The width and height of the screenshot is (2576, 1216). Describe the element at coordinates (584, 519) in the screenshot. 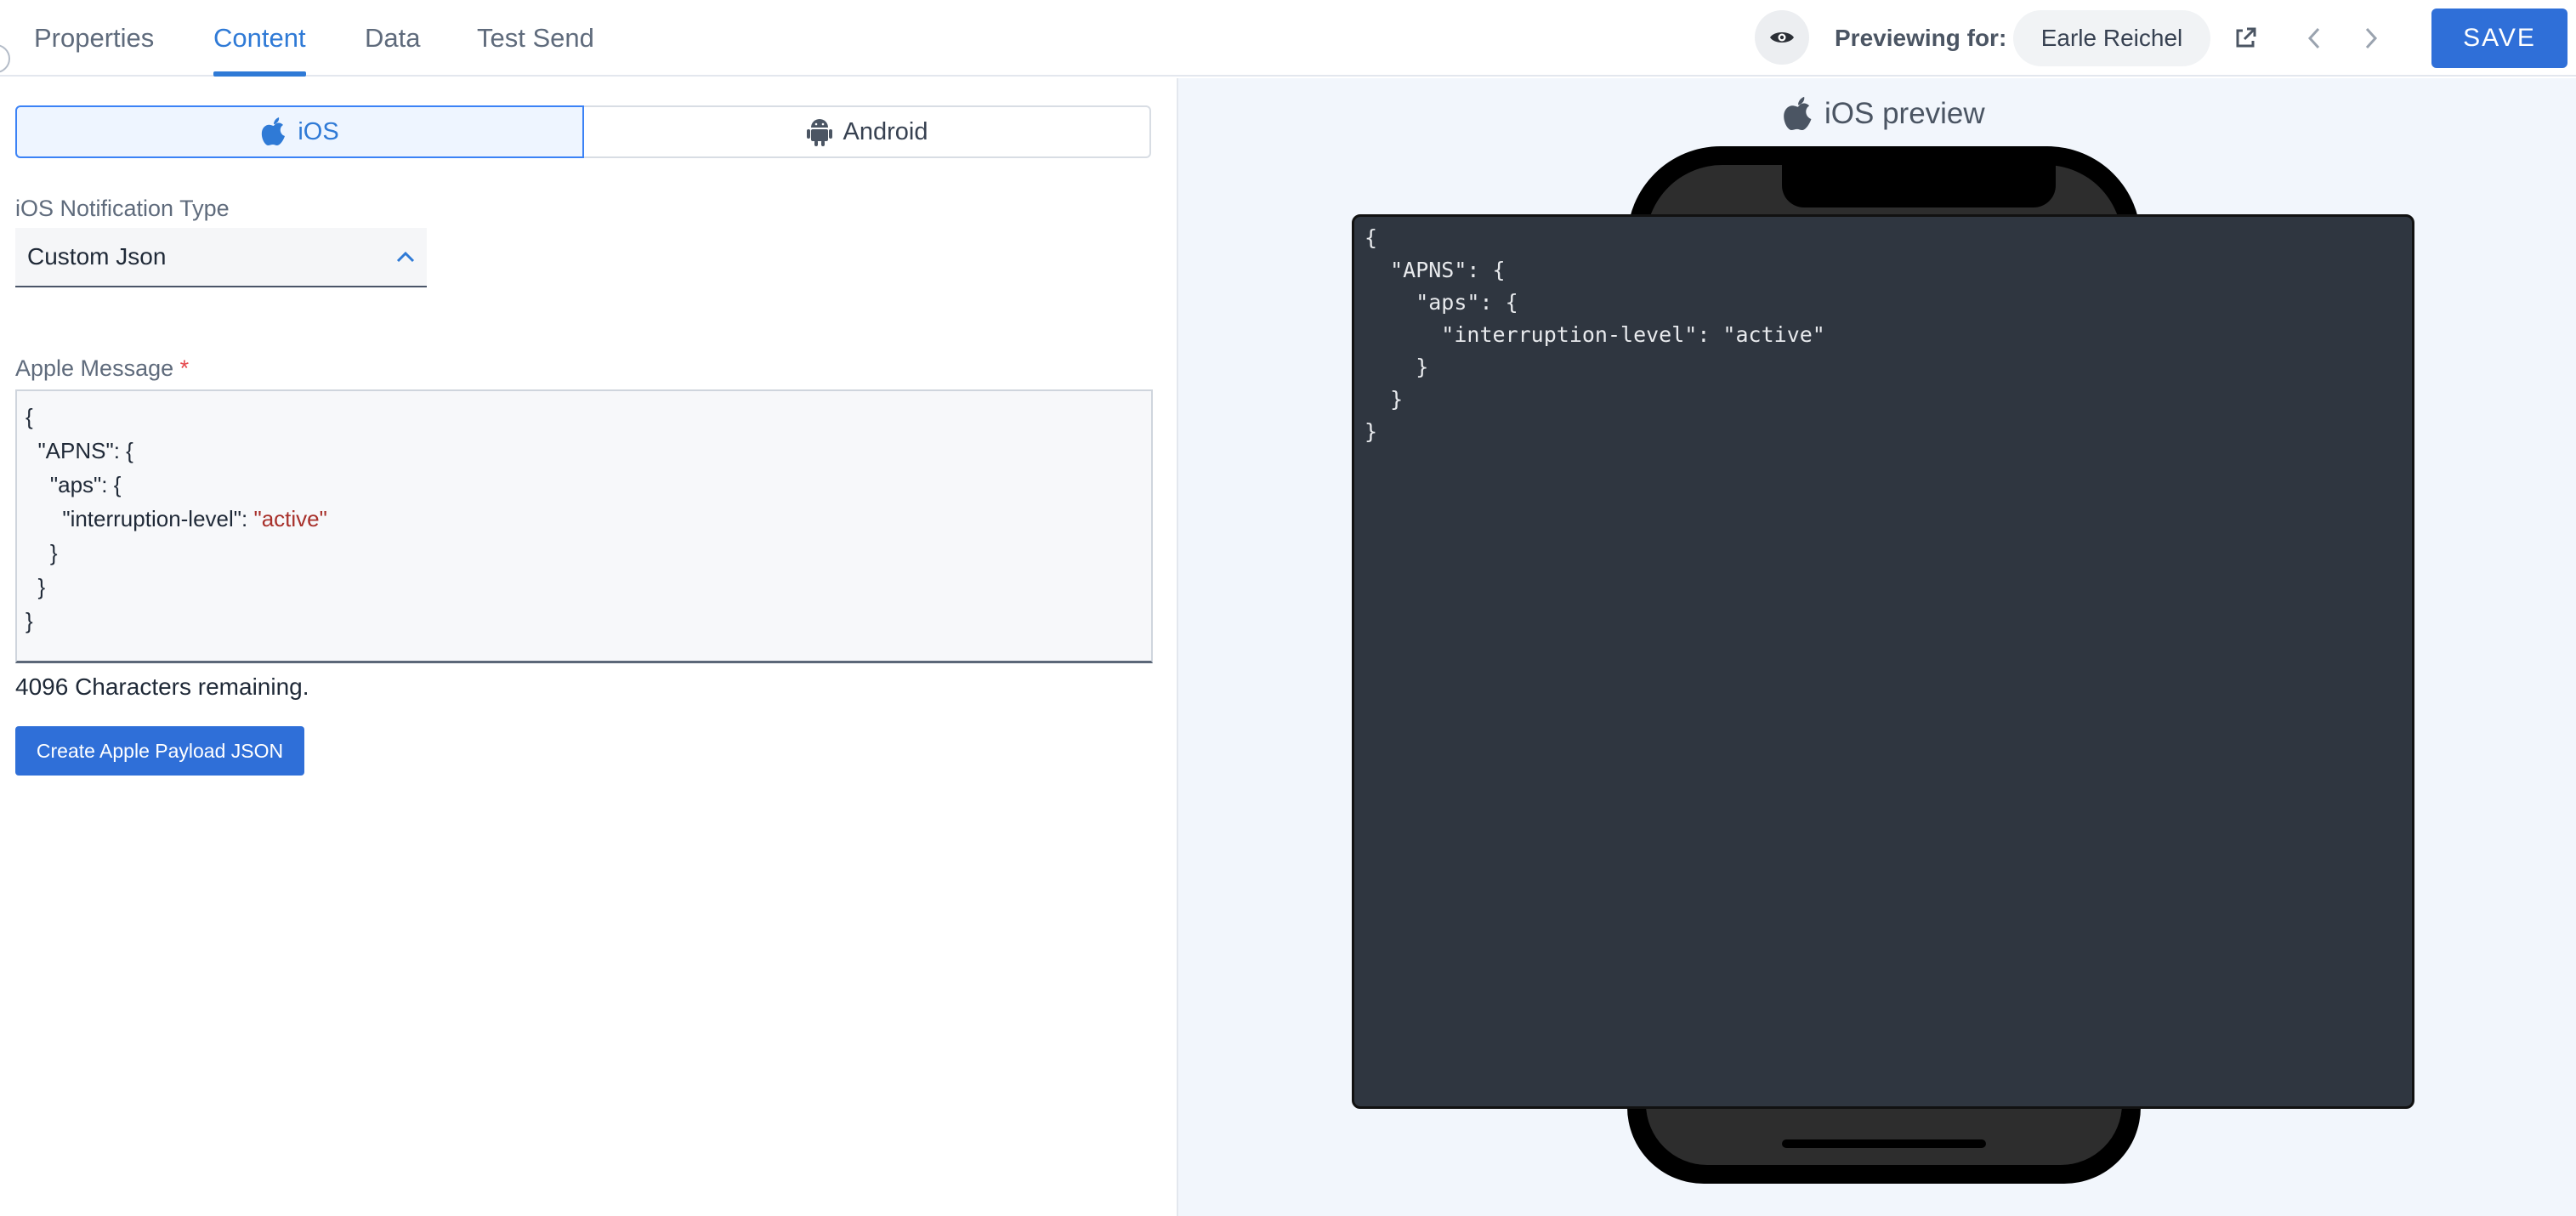

I see `message-line: "interruption-level": "active"` at that location.